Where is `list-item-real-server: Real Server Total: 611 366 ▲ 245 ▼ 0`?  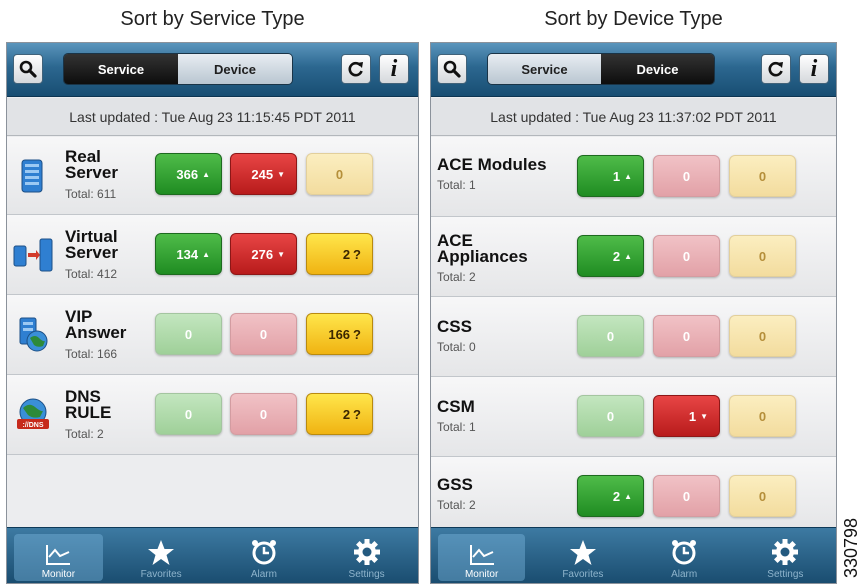 list-item-real-server: Real Server Total: 611 366 ▲ 245 ▼ 0 is located at coordinates (212, 176).